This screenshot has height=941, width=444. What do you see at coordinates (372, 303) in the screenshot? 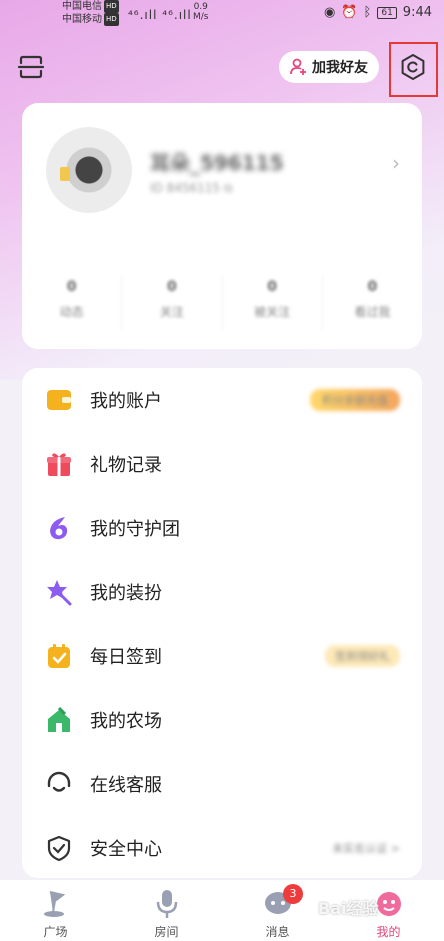
I see `stat-item: 0 看过我` at bounding box center [372, 303].